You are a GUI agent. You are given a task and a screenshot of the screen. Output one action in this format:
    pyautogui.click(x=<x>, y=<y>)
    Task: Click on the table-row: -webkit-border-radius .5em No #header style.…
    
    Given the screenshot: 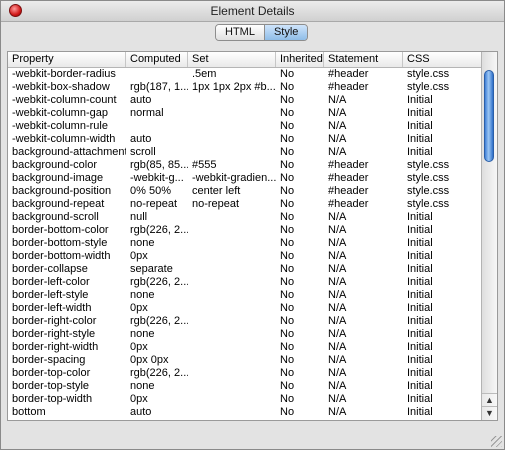 What is the action you would take?
    pyautogui.click(x=245, y=74)
    